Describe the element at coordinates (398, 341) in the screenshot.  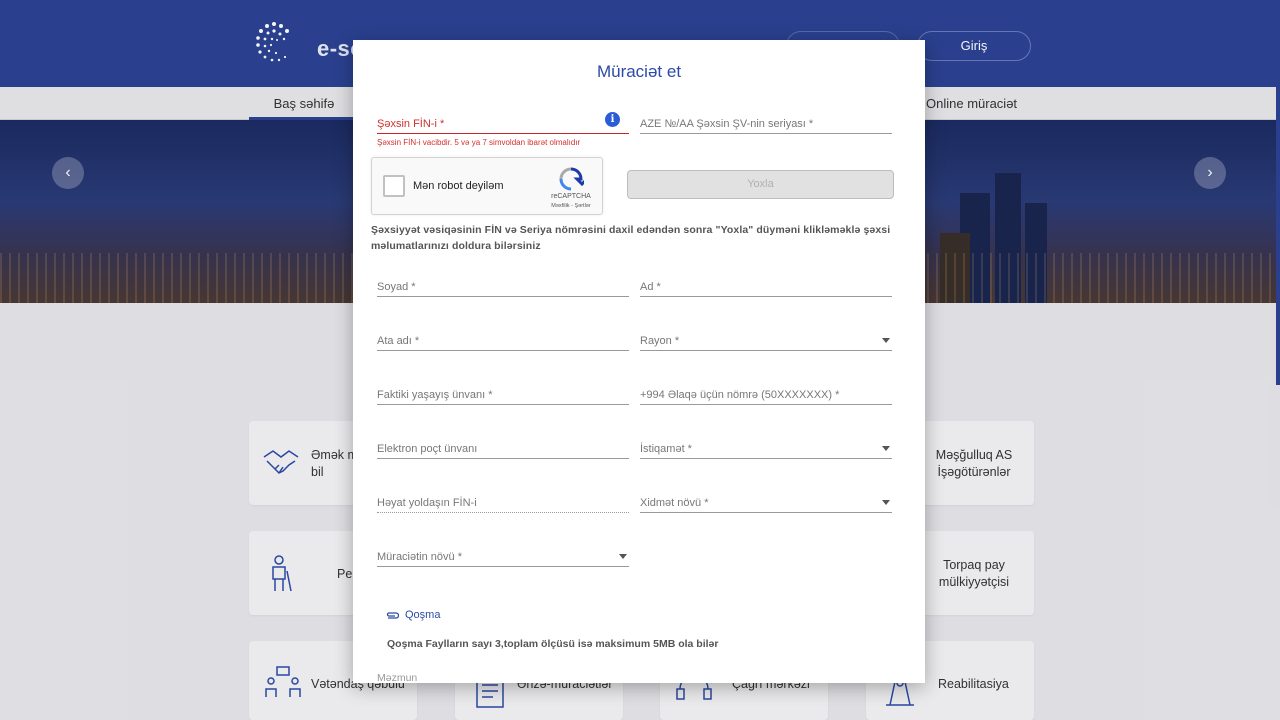
I see `father-name-label: Ata adı *` at that location.